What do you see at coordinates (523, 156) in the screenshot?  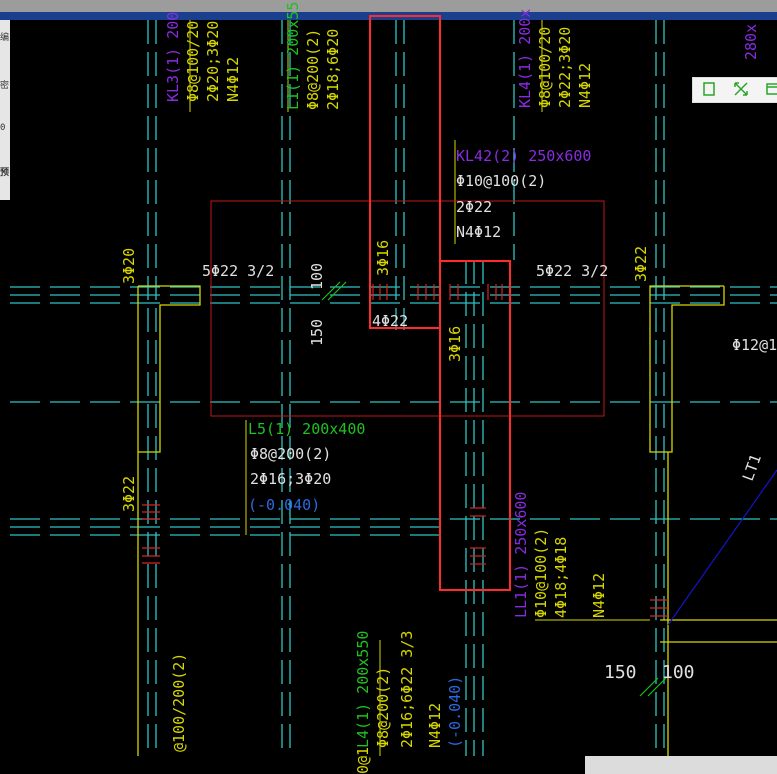 I see `kl42-title: KL42(2) 250x600` at bounding box center [523, 156].